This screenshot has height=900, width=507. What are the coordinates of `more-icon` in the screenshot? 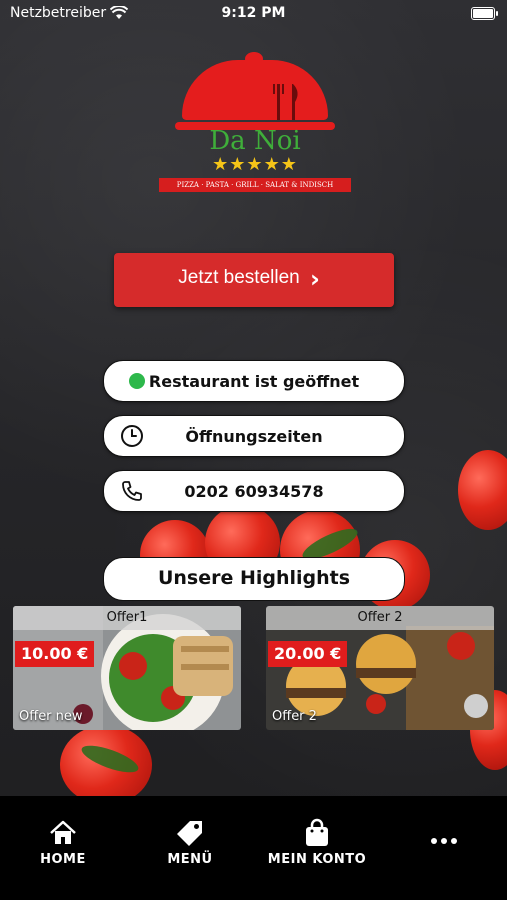 It's located at (444, 841).